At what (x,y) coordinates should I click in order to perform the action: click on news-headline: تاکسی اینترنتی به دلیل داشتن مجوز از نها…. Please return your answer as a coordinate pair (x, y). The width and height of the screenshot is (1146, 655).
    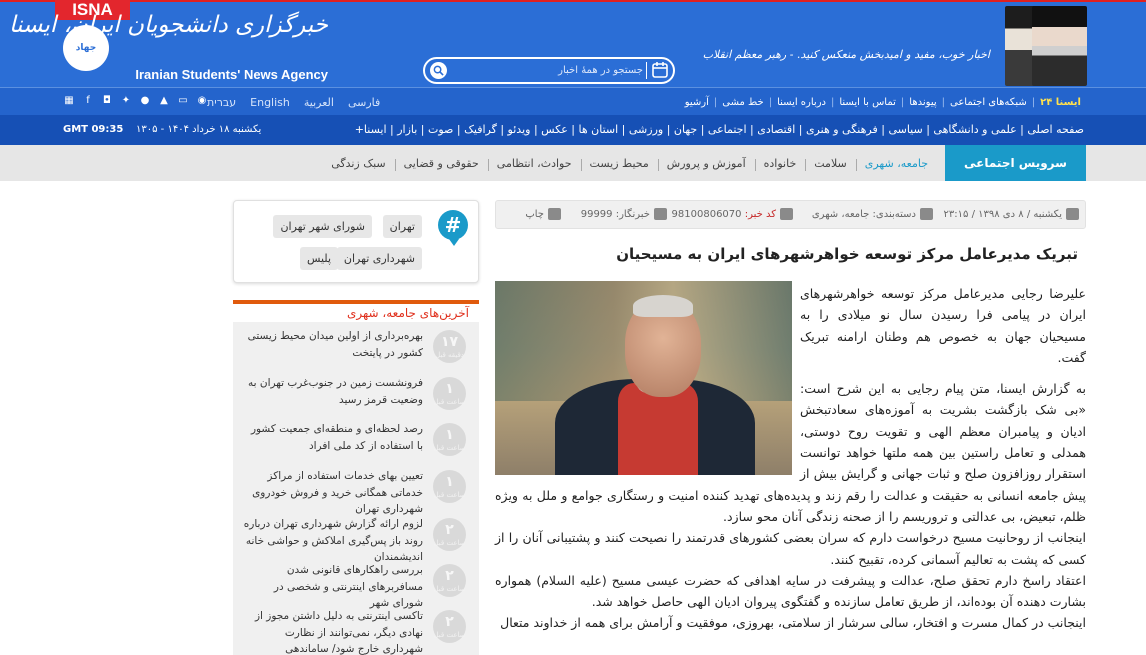
    Looking at the image, I should click on (333, 631).